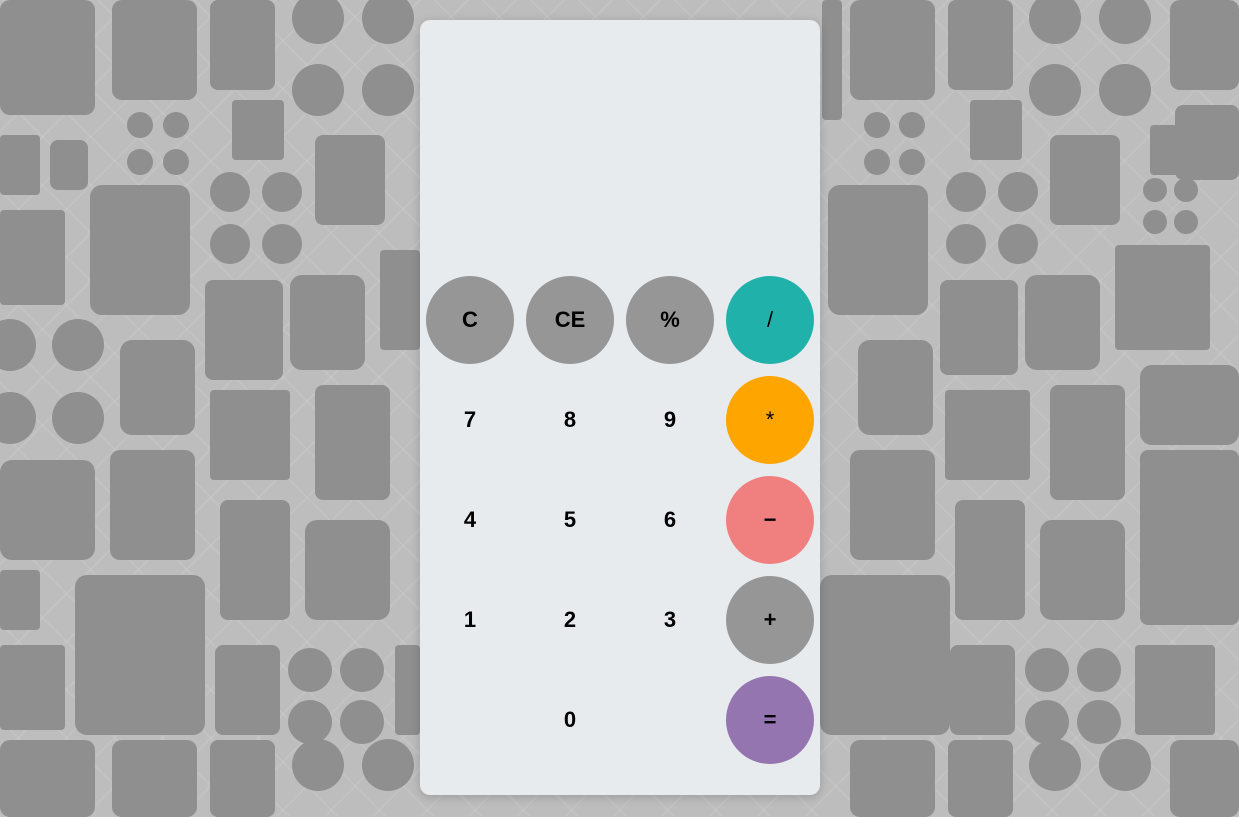 The width and height of the screenshot is (1239, 817). What do you see at coordinates (770, 420) in the screenshot?
I see `multiply-button: *` at bounding box center [770, 420].